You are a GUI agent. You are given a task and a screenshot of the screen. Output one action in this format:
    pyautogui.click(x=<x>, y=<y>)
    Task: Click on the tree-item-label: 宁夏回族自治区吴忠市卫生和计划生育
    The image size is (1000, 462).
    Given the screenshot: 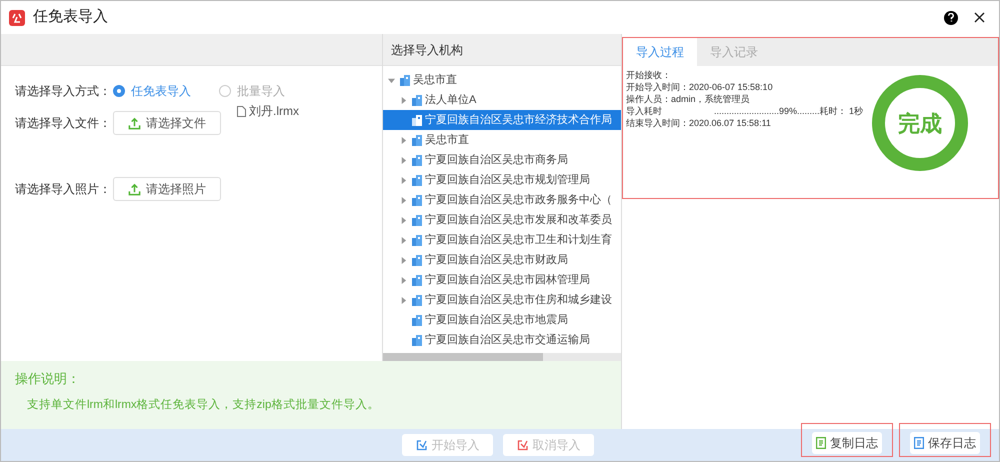 What is the action you would take?
    pyautogui.click(x=518, y=240)
    